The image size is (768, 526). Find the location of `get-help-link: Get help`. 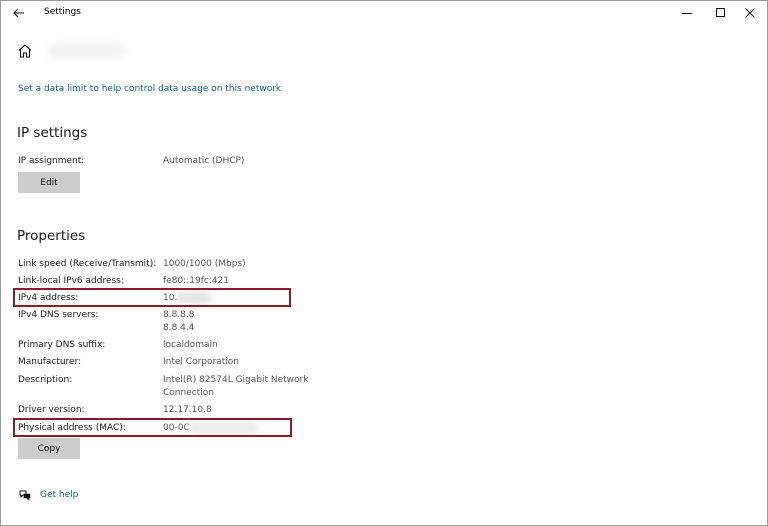

get-help-link: Get help is located at coordinates (59, 495).